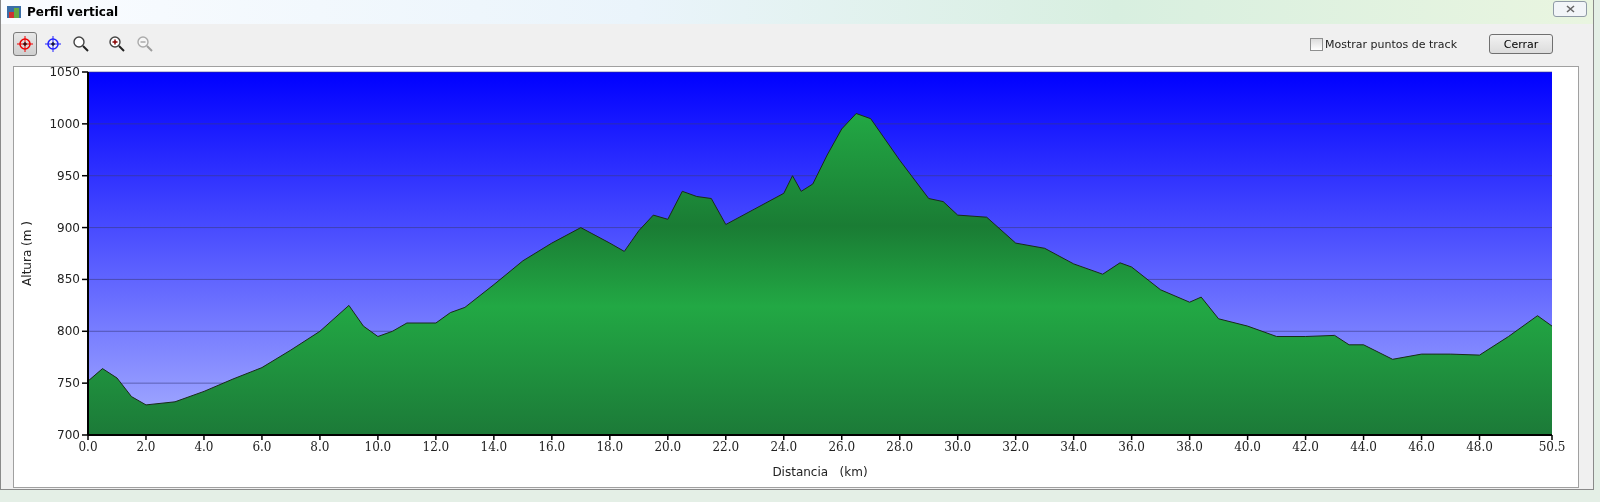 Image resolution: width=1600 pixels, height=502 pixels. What do you see at coordinates (88, 447) in the screenshot?
I see `x-tick-label: 0.0` at bounding box center [88, 447].